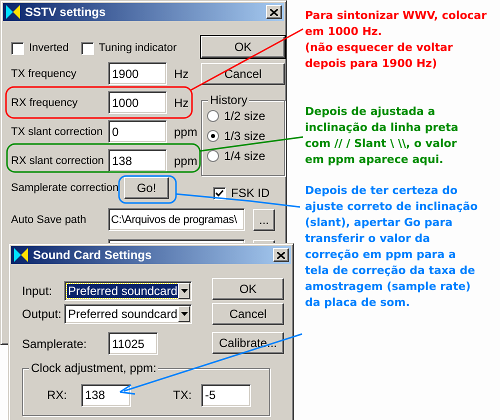 Image resolution: width=500 pixels, height=420 pixels. I want to click on callout-frame, so click(147, 189).